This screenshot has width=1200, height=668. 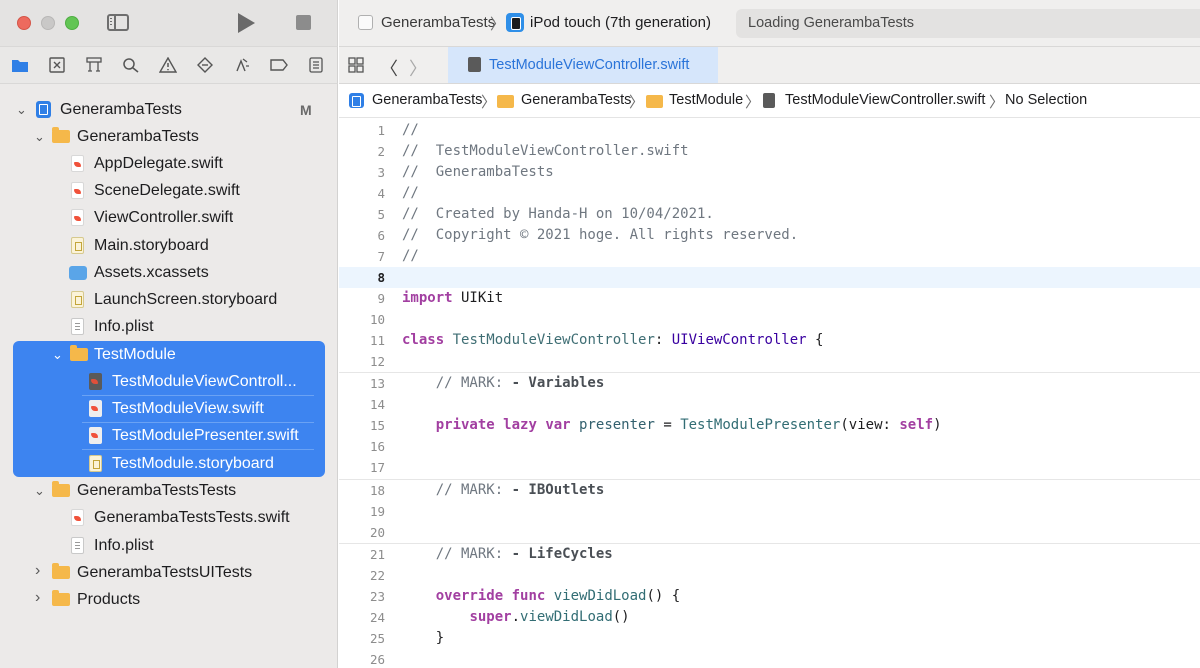 I want to click on swift-file-icon, so click(x=77, y=217).